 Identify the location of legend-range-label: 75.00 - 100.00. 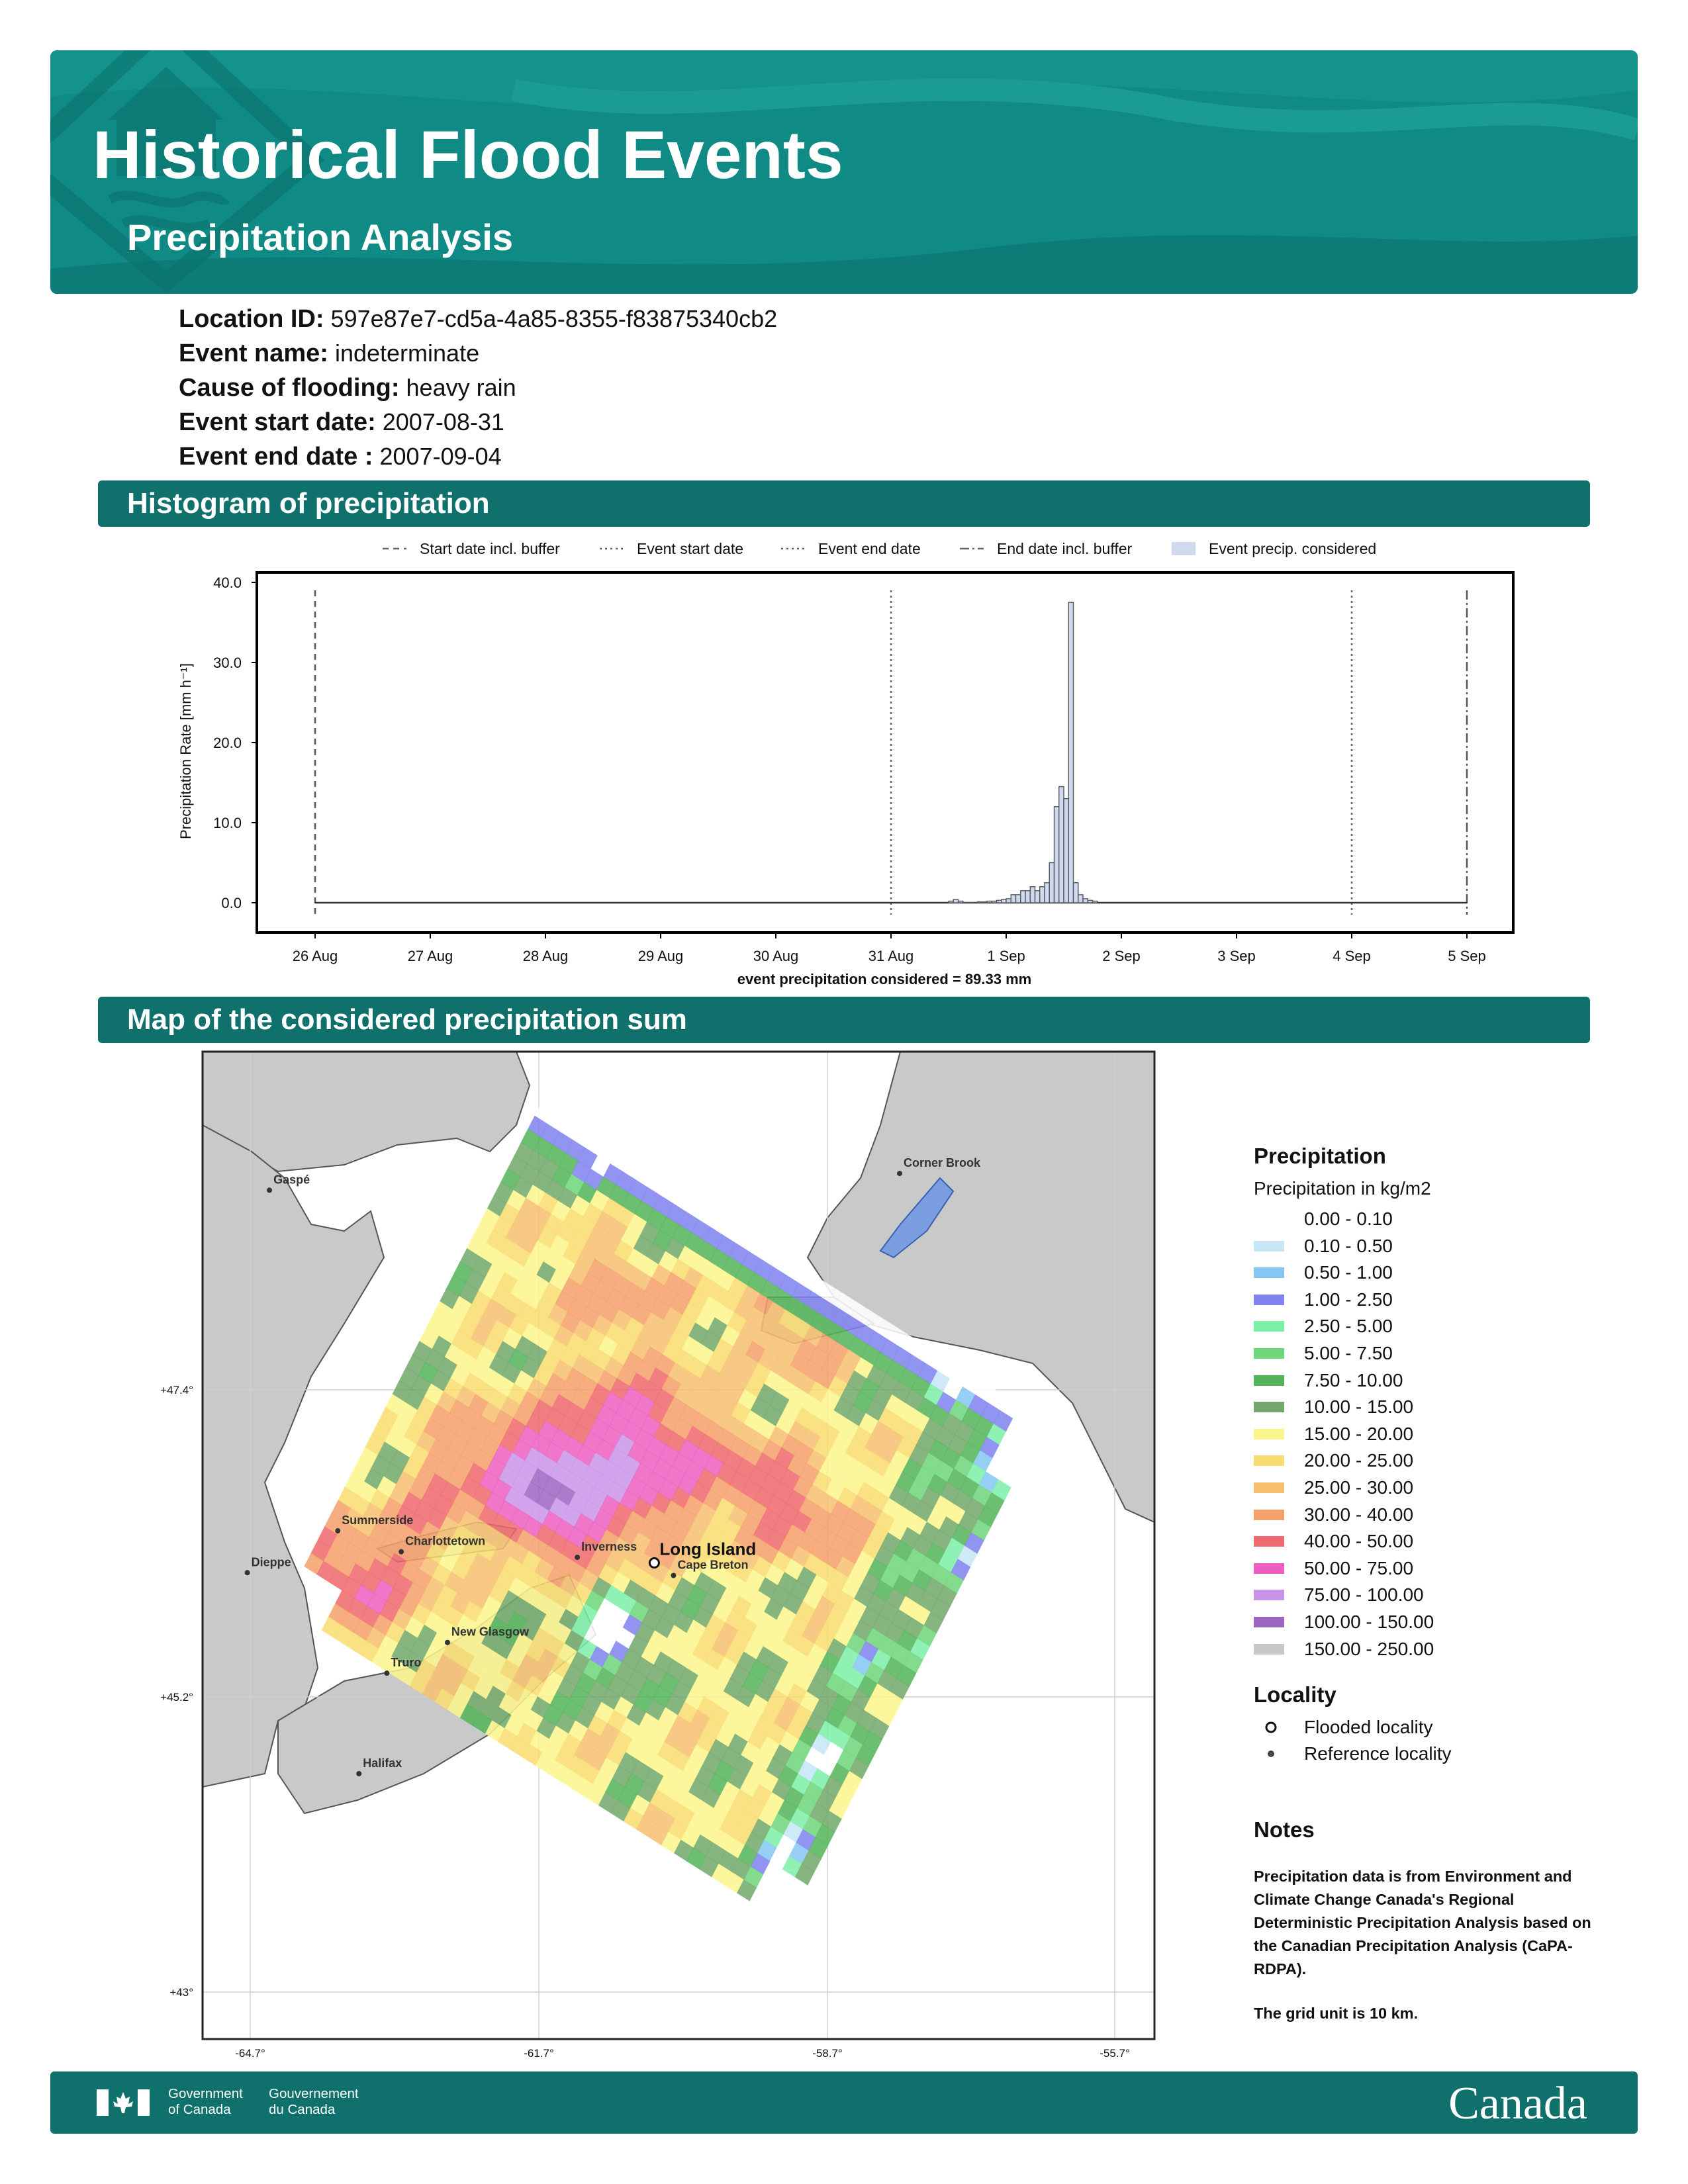
(1364, 1595).